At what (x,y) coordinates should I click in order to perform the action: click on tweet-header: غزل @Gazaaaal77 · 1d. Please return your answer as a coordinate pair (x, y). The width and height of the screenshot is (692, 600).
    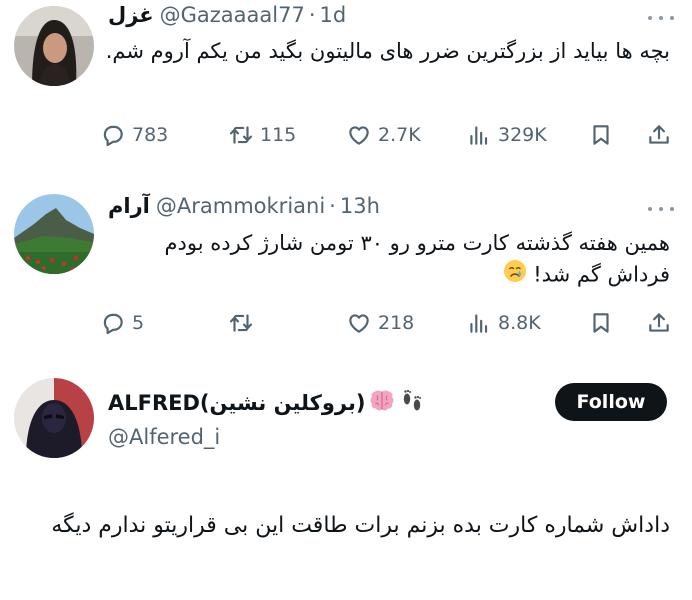
    Looking at the image, I should click on (227, 15).